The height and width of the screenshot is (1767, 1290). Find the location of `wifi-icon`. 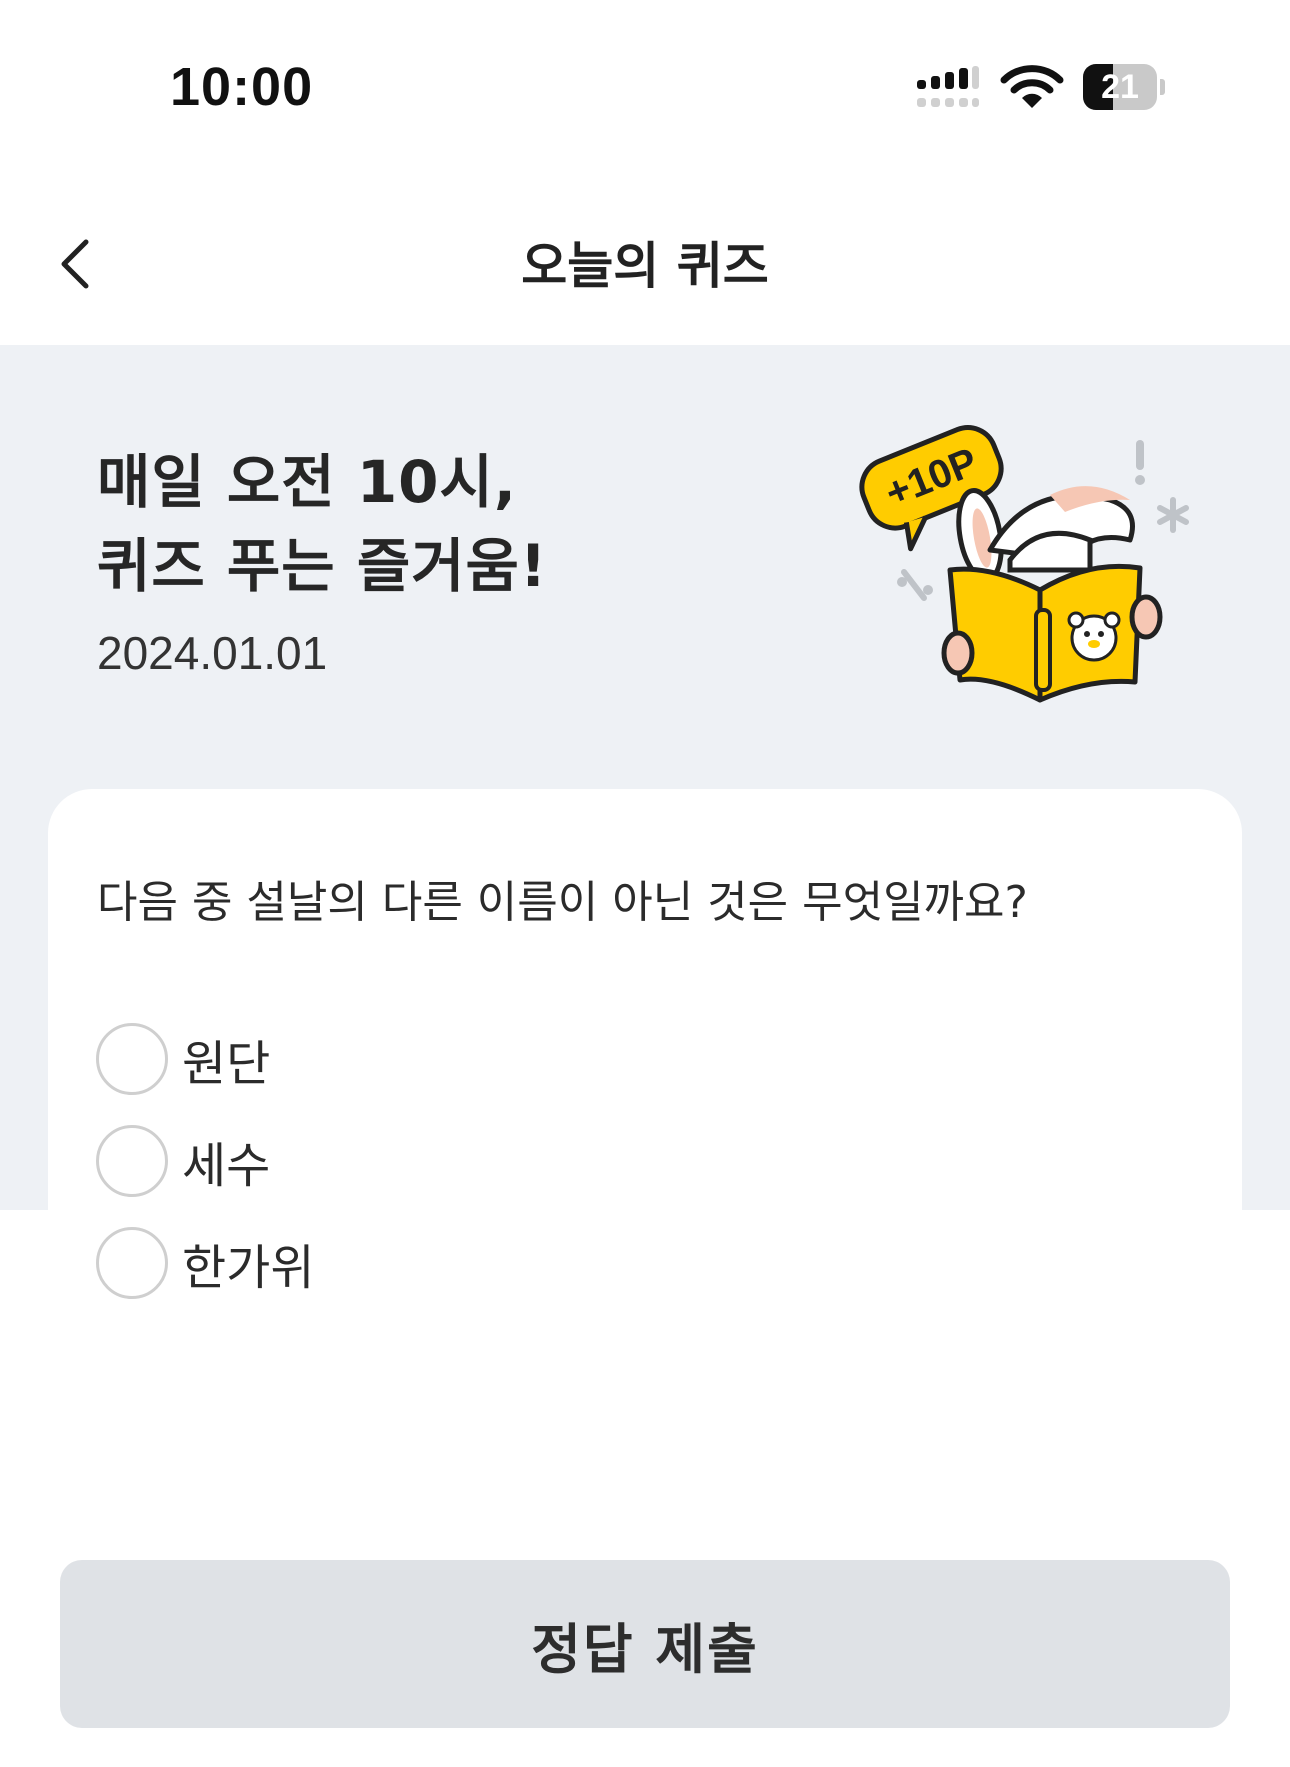

wifi-icon is located at coordinates (1032, 86).